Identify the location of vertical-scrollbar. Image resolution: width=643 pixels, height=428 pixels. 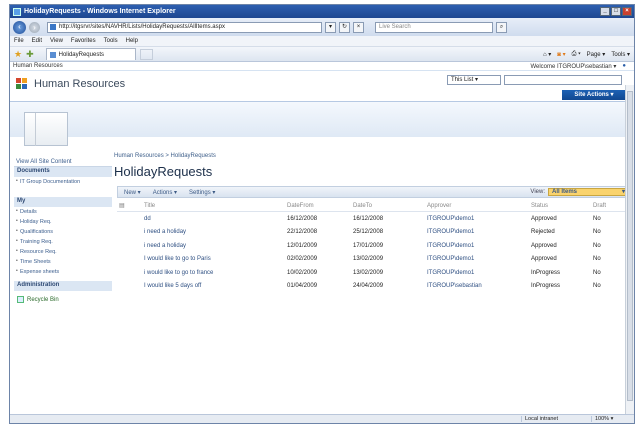
(629, 250).